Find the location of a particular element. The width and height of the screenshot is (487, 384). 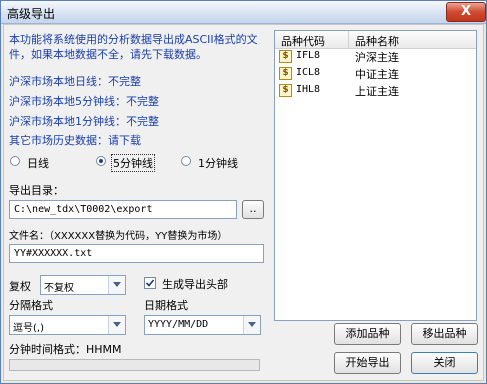

export-dir-label: 导出目录： is located at coordinates (36, 190).